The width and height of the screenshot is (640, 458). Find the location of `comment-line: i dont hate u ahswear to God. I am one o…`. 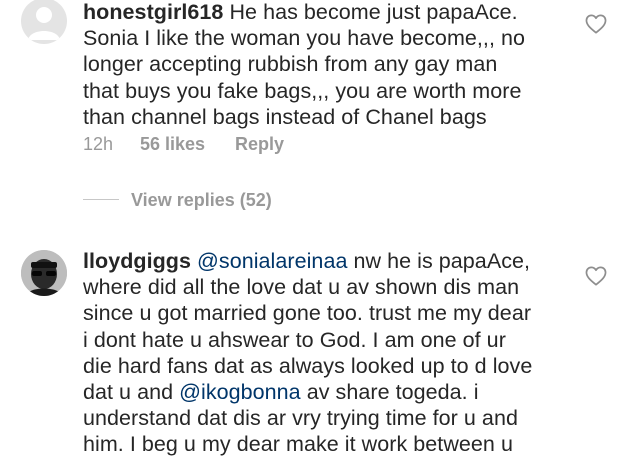

comment-line: i dont hate u ahswear to God. I am one o… is located at coordinates (294, 339).